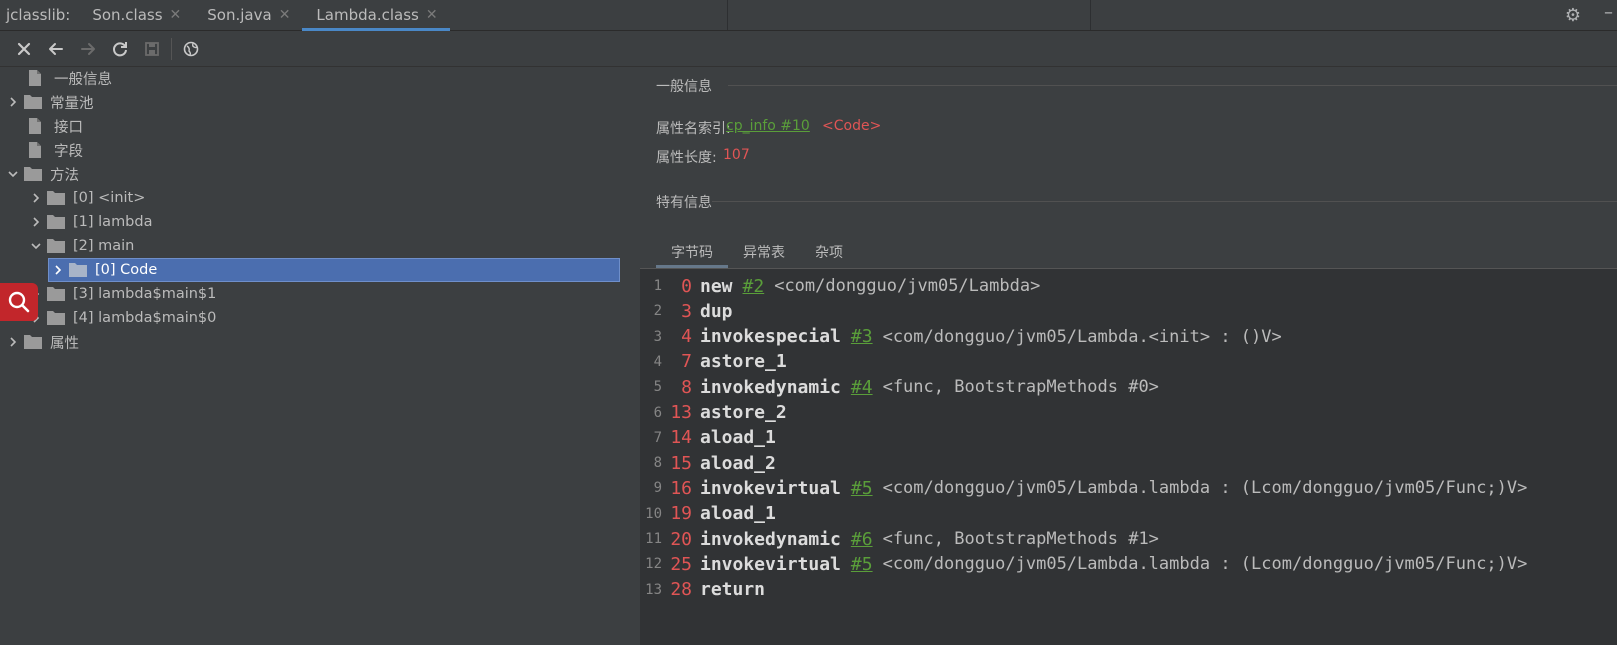  I want to click on opcode: invokevirtual, so click(770, 488).